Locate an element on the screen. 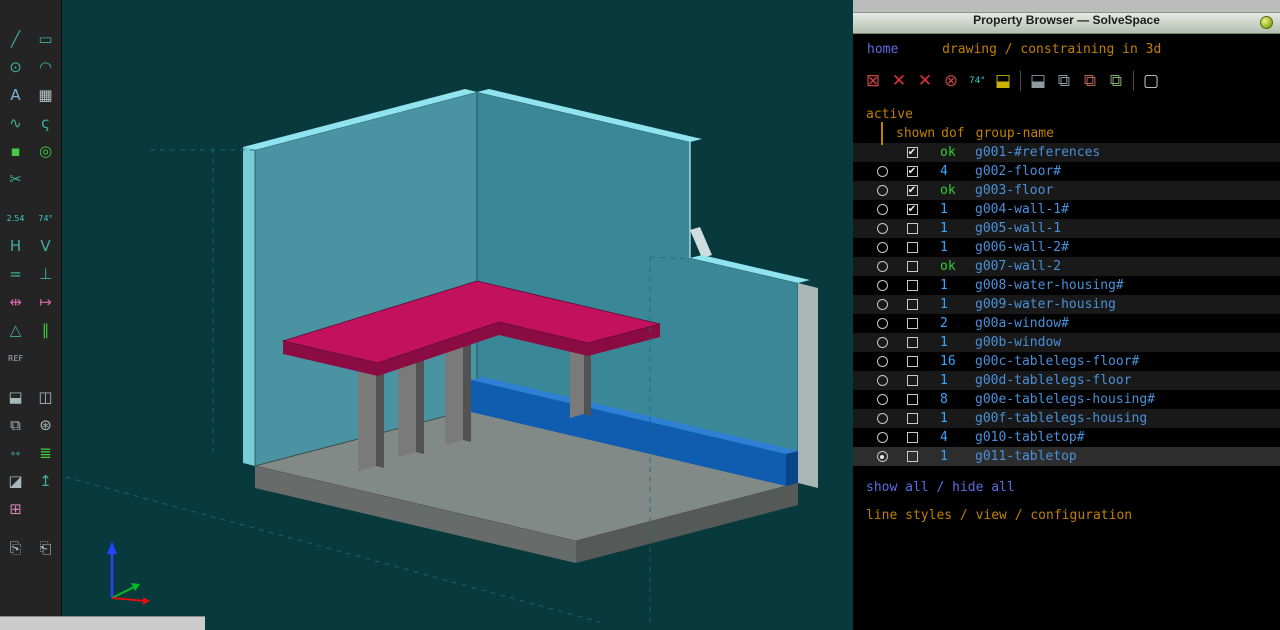 The width and height of the screenshot is (1280, 630). circle-tool-icon: ⊙ is located at coordinates (16, 67).